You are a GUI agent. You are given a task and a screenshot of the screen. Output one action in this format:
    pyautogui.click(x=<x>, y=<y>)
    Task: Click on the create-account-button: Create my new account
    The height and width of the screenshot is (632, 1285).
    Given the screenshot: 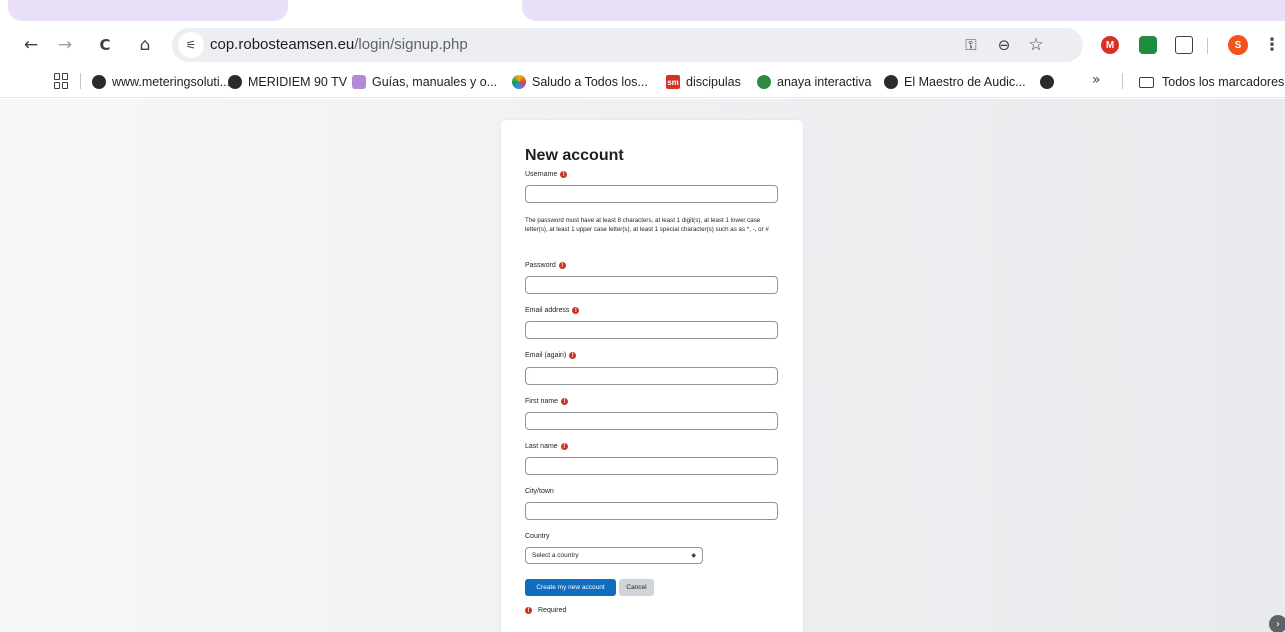 What is the action you would take?
    pyautogui.click(x=570, y=587)
    